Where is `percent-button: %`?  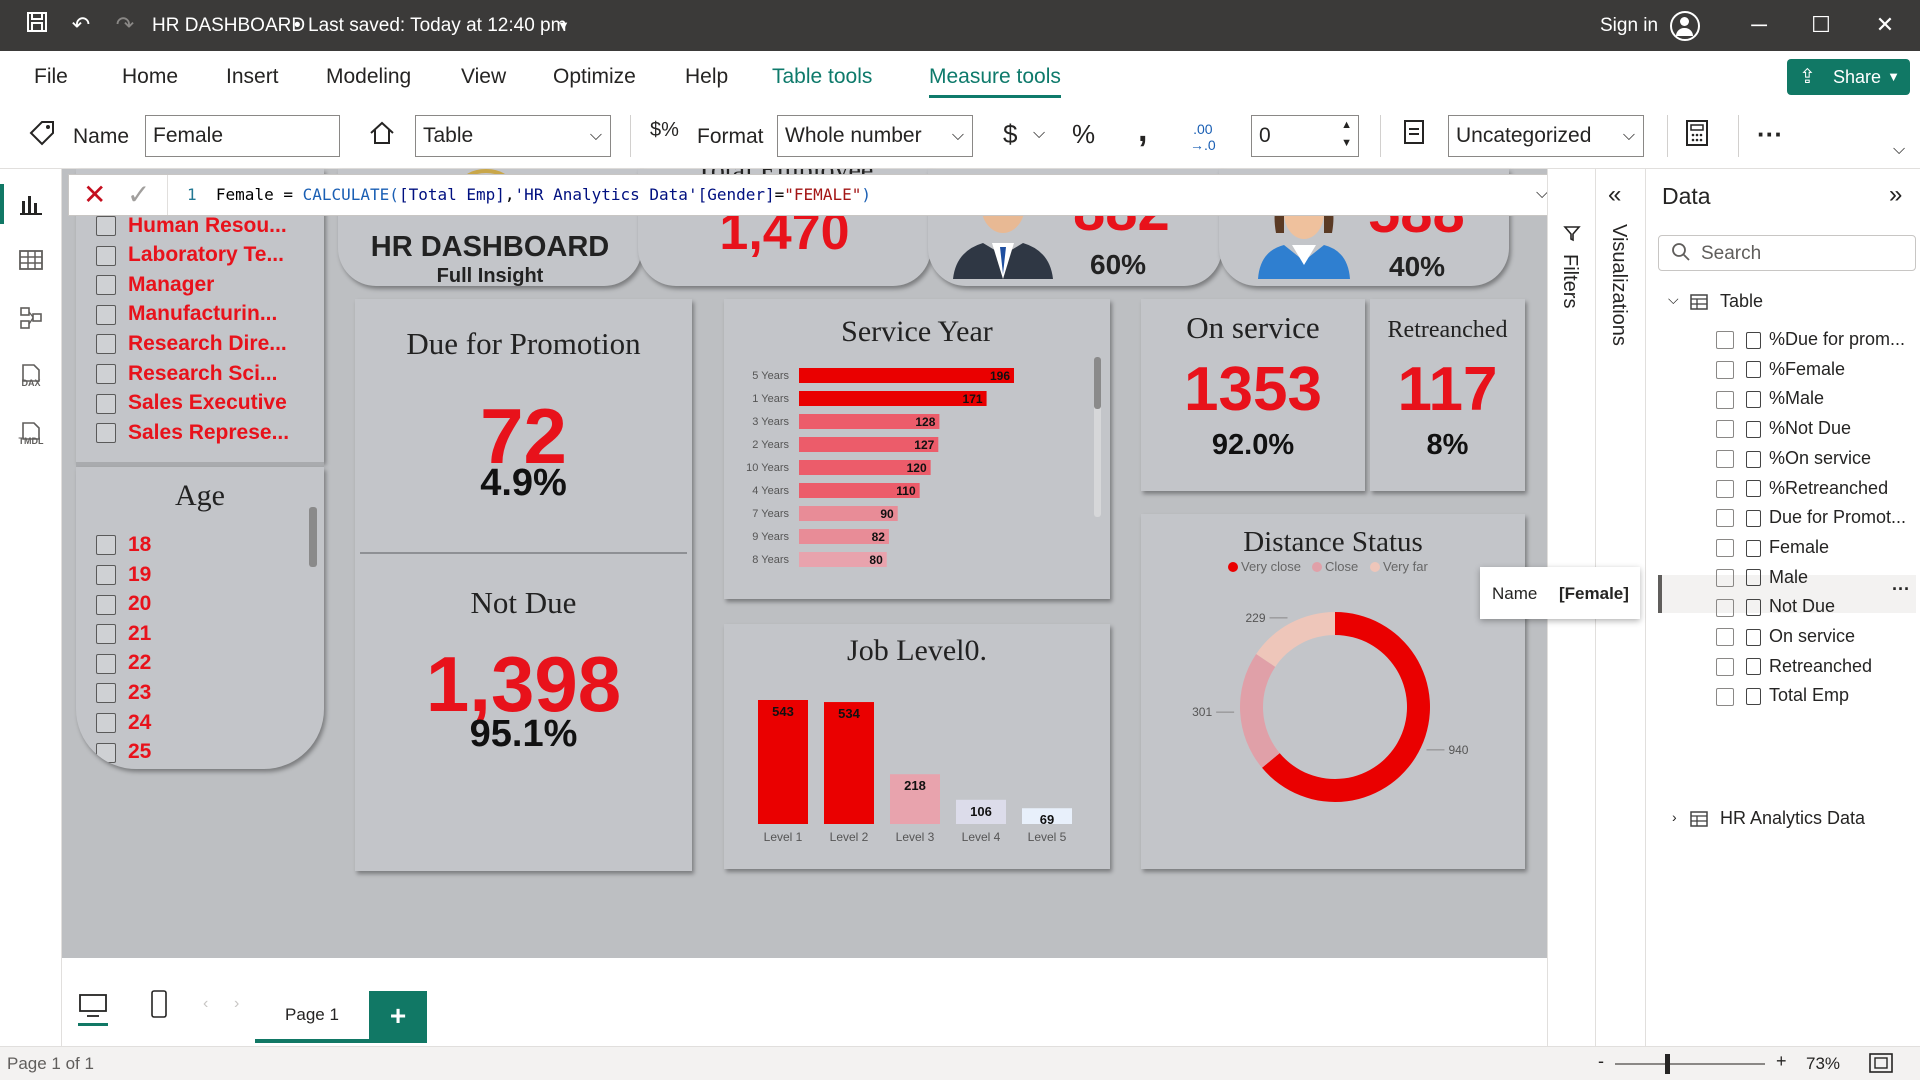 percent-button: % is located at coordinates (1083, 134).